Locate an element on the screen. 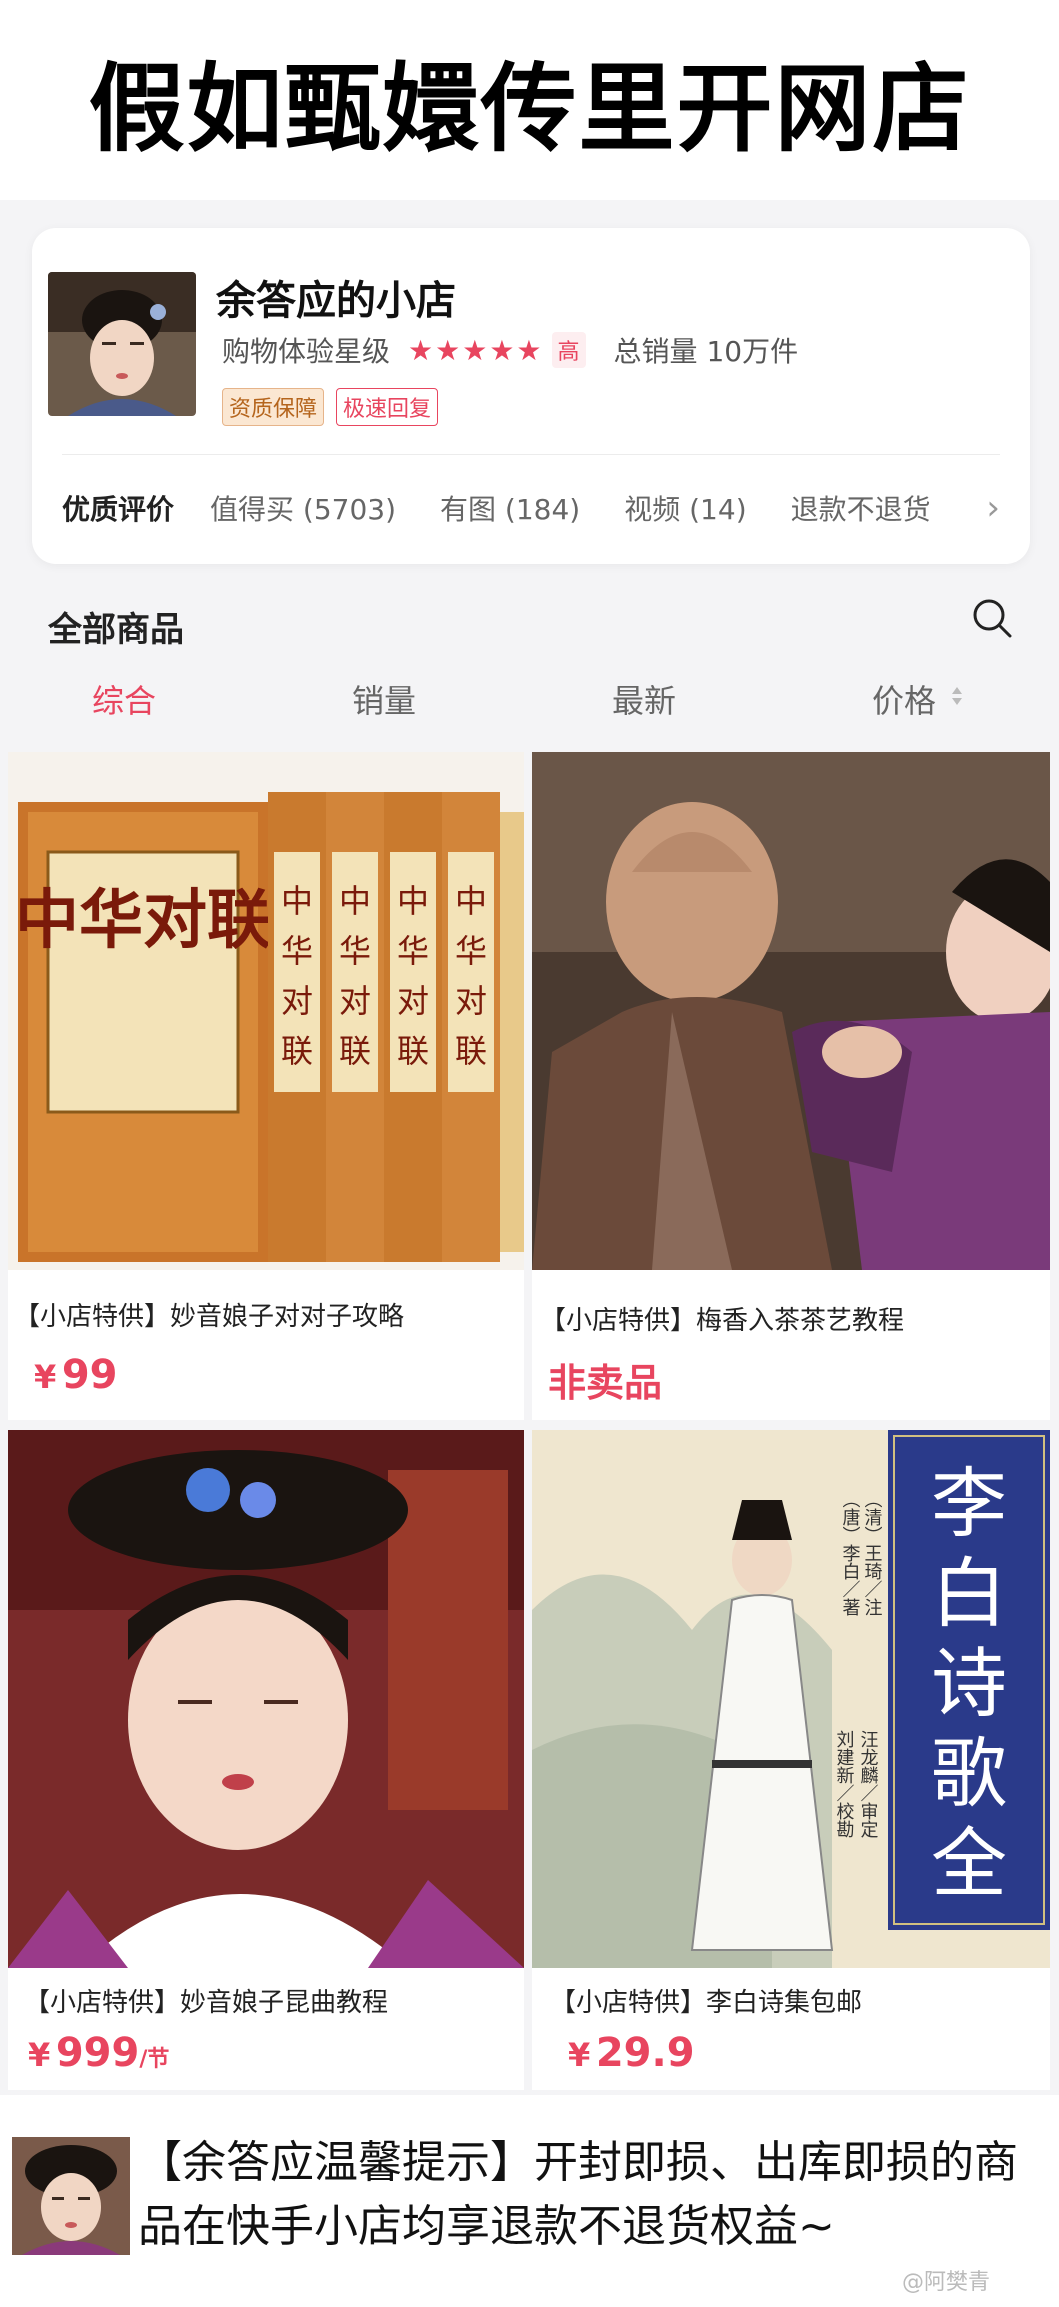 The width and height of the screenshot is (1059, 2307). product-image-poetry-book: 李 白 诗 歌 全 （唐）李白／著 （清）王琦／注 刘建新／校勘 汪龙麟／审定 is located at coordinates (791, 1699).